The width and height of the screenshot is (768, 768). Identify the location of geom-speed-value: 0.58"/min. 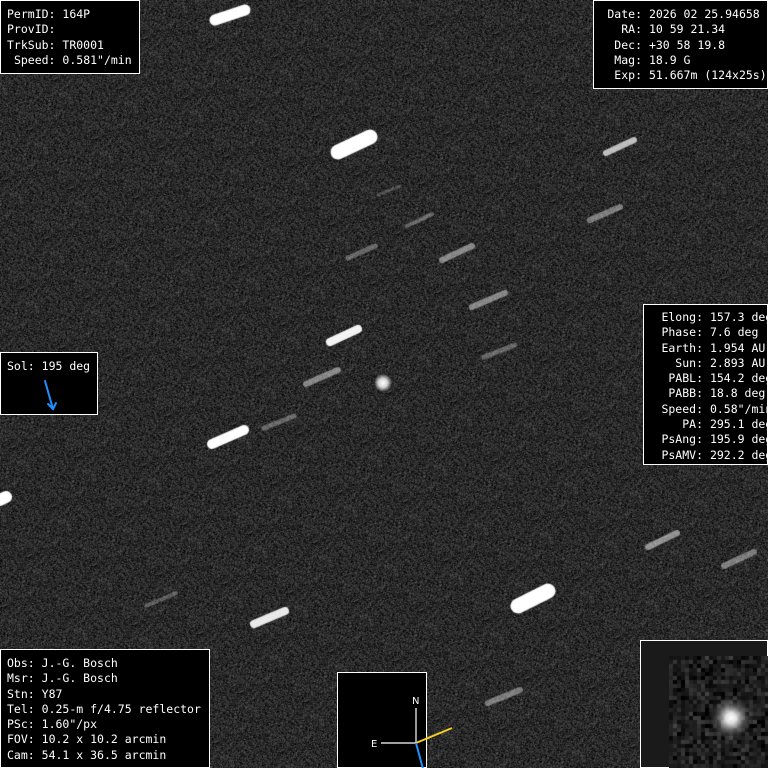
(738, 408).